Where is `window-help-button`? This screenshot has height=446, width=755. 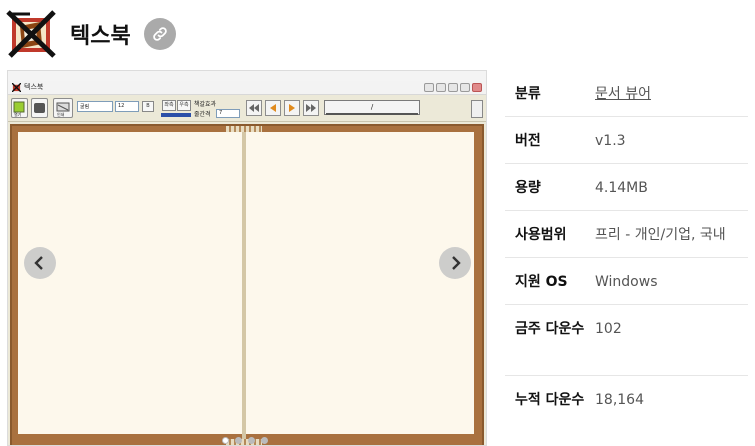
window-help-button is located at coordinates (429, 87).